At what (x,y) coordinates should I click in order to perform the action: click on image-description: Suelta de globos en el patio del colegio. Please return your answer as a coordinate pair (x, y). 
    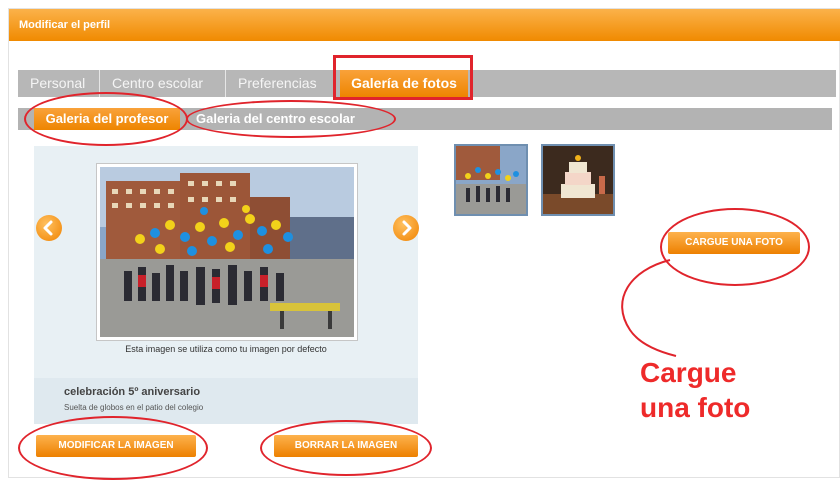
    Looking at the image, I should click on (134, 407).